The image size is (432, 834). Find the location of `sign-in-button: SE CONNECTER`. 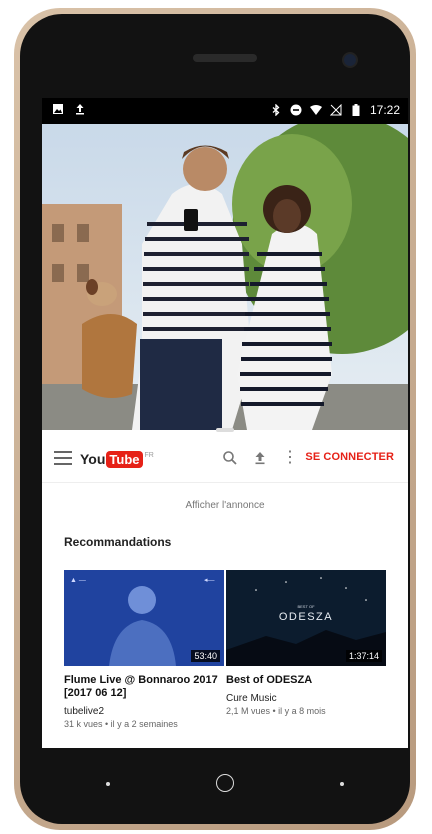

sign-in-button: SE CONNECTER is located at coordinates (349, 457).